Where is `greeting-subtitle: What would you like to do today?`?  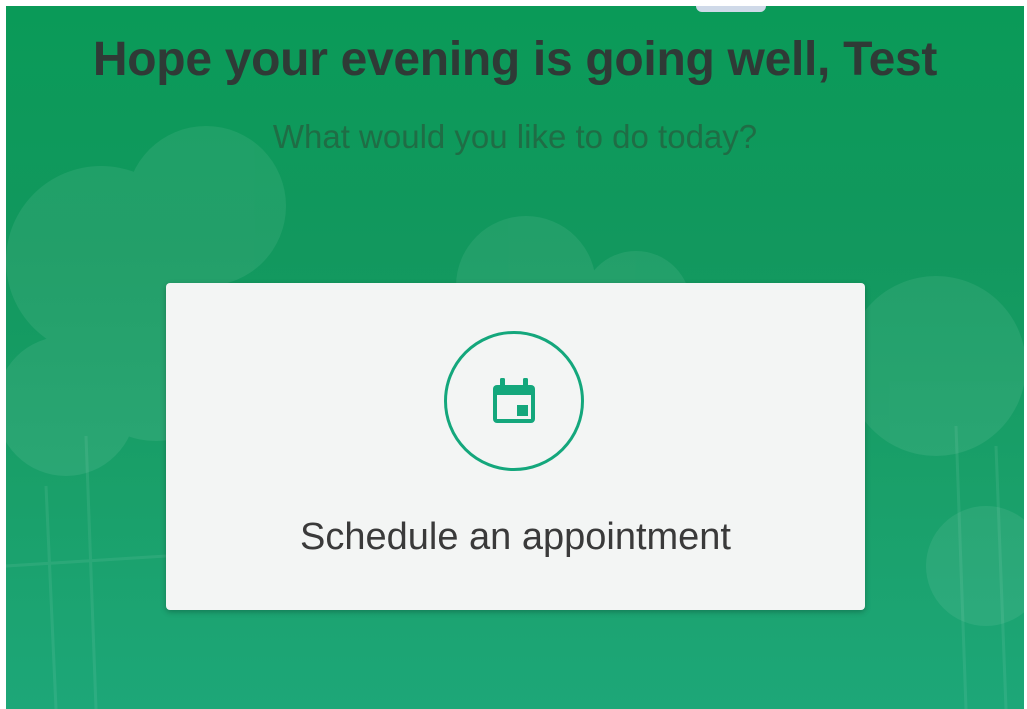 greeting-subtitle: What would you like to do today? is located at coordinates (515, 136).